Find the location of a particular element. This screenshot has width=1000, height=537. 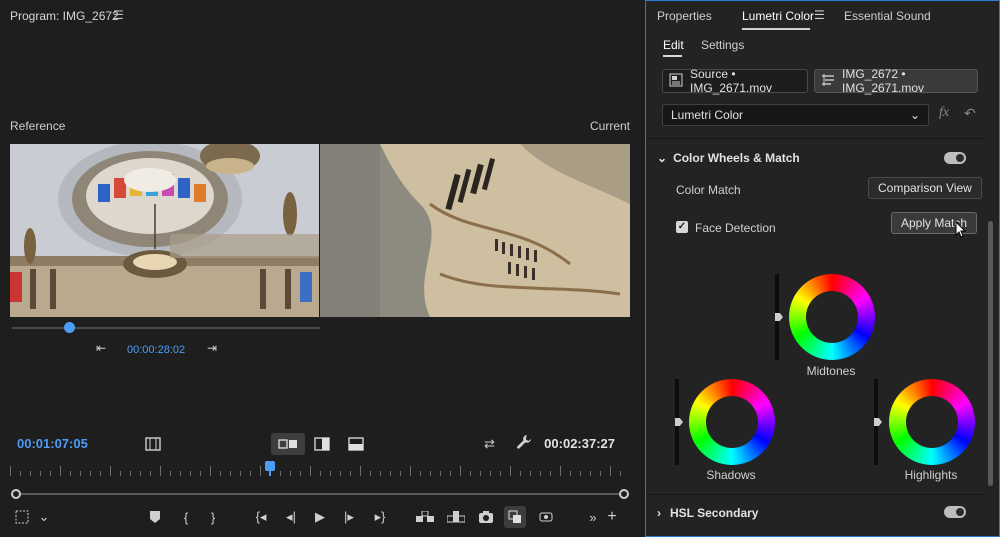

source-clip-button: Source • IMG_2671.mov is located at coordinates (735, 81).